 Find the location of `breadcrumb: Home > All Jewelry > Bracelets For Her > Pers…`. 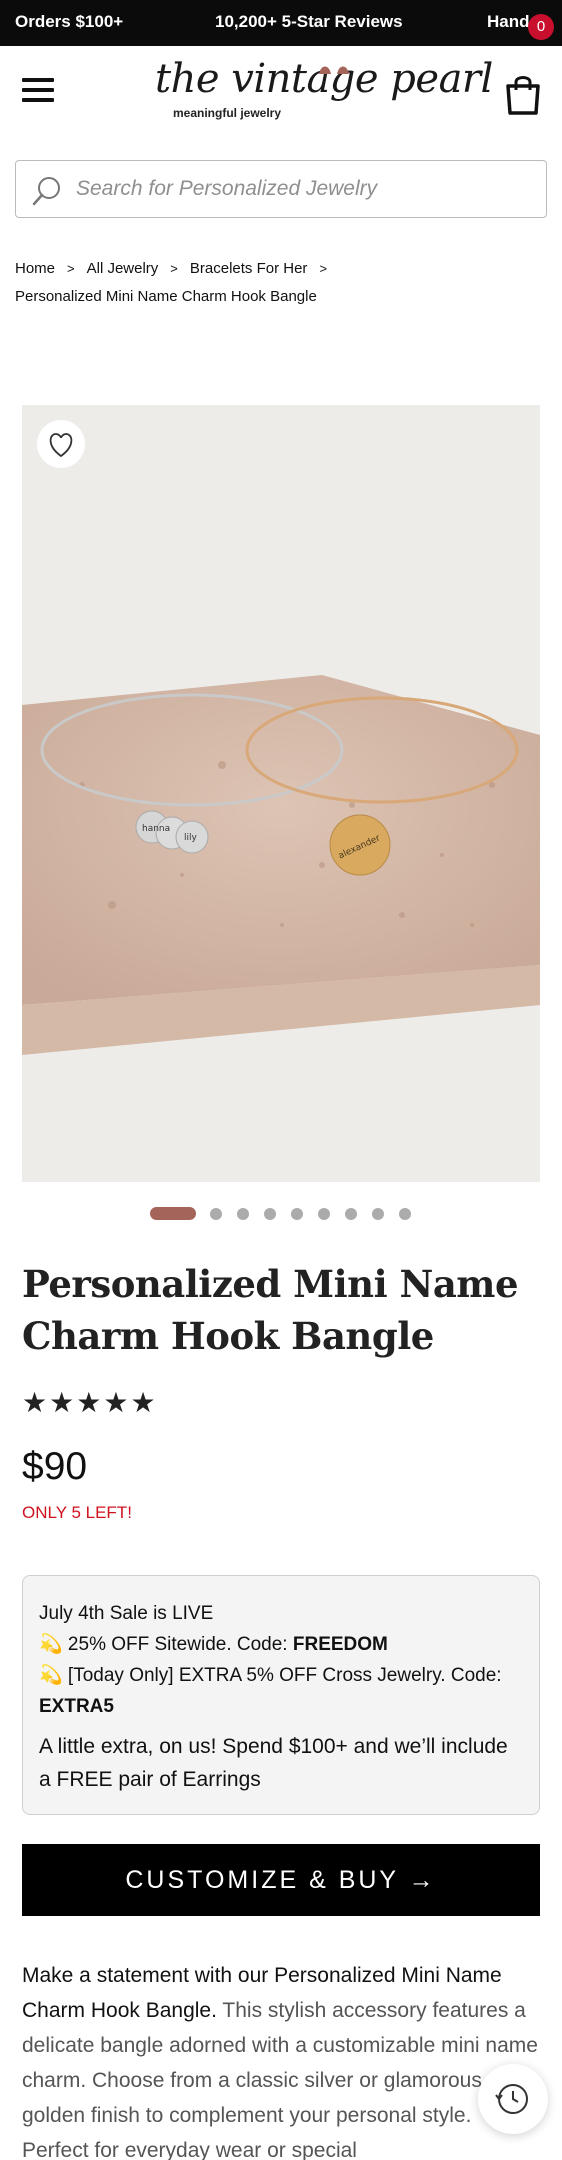

breadcrumb: Home > All Jewelry > Bracelets For Her > Pers… is located at coordinates (280, 283).